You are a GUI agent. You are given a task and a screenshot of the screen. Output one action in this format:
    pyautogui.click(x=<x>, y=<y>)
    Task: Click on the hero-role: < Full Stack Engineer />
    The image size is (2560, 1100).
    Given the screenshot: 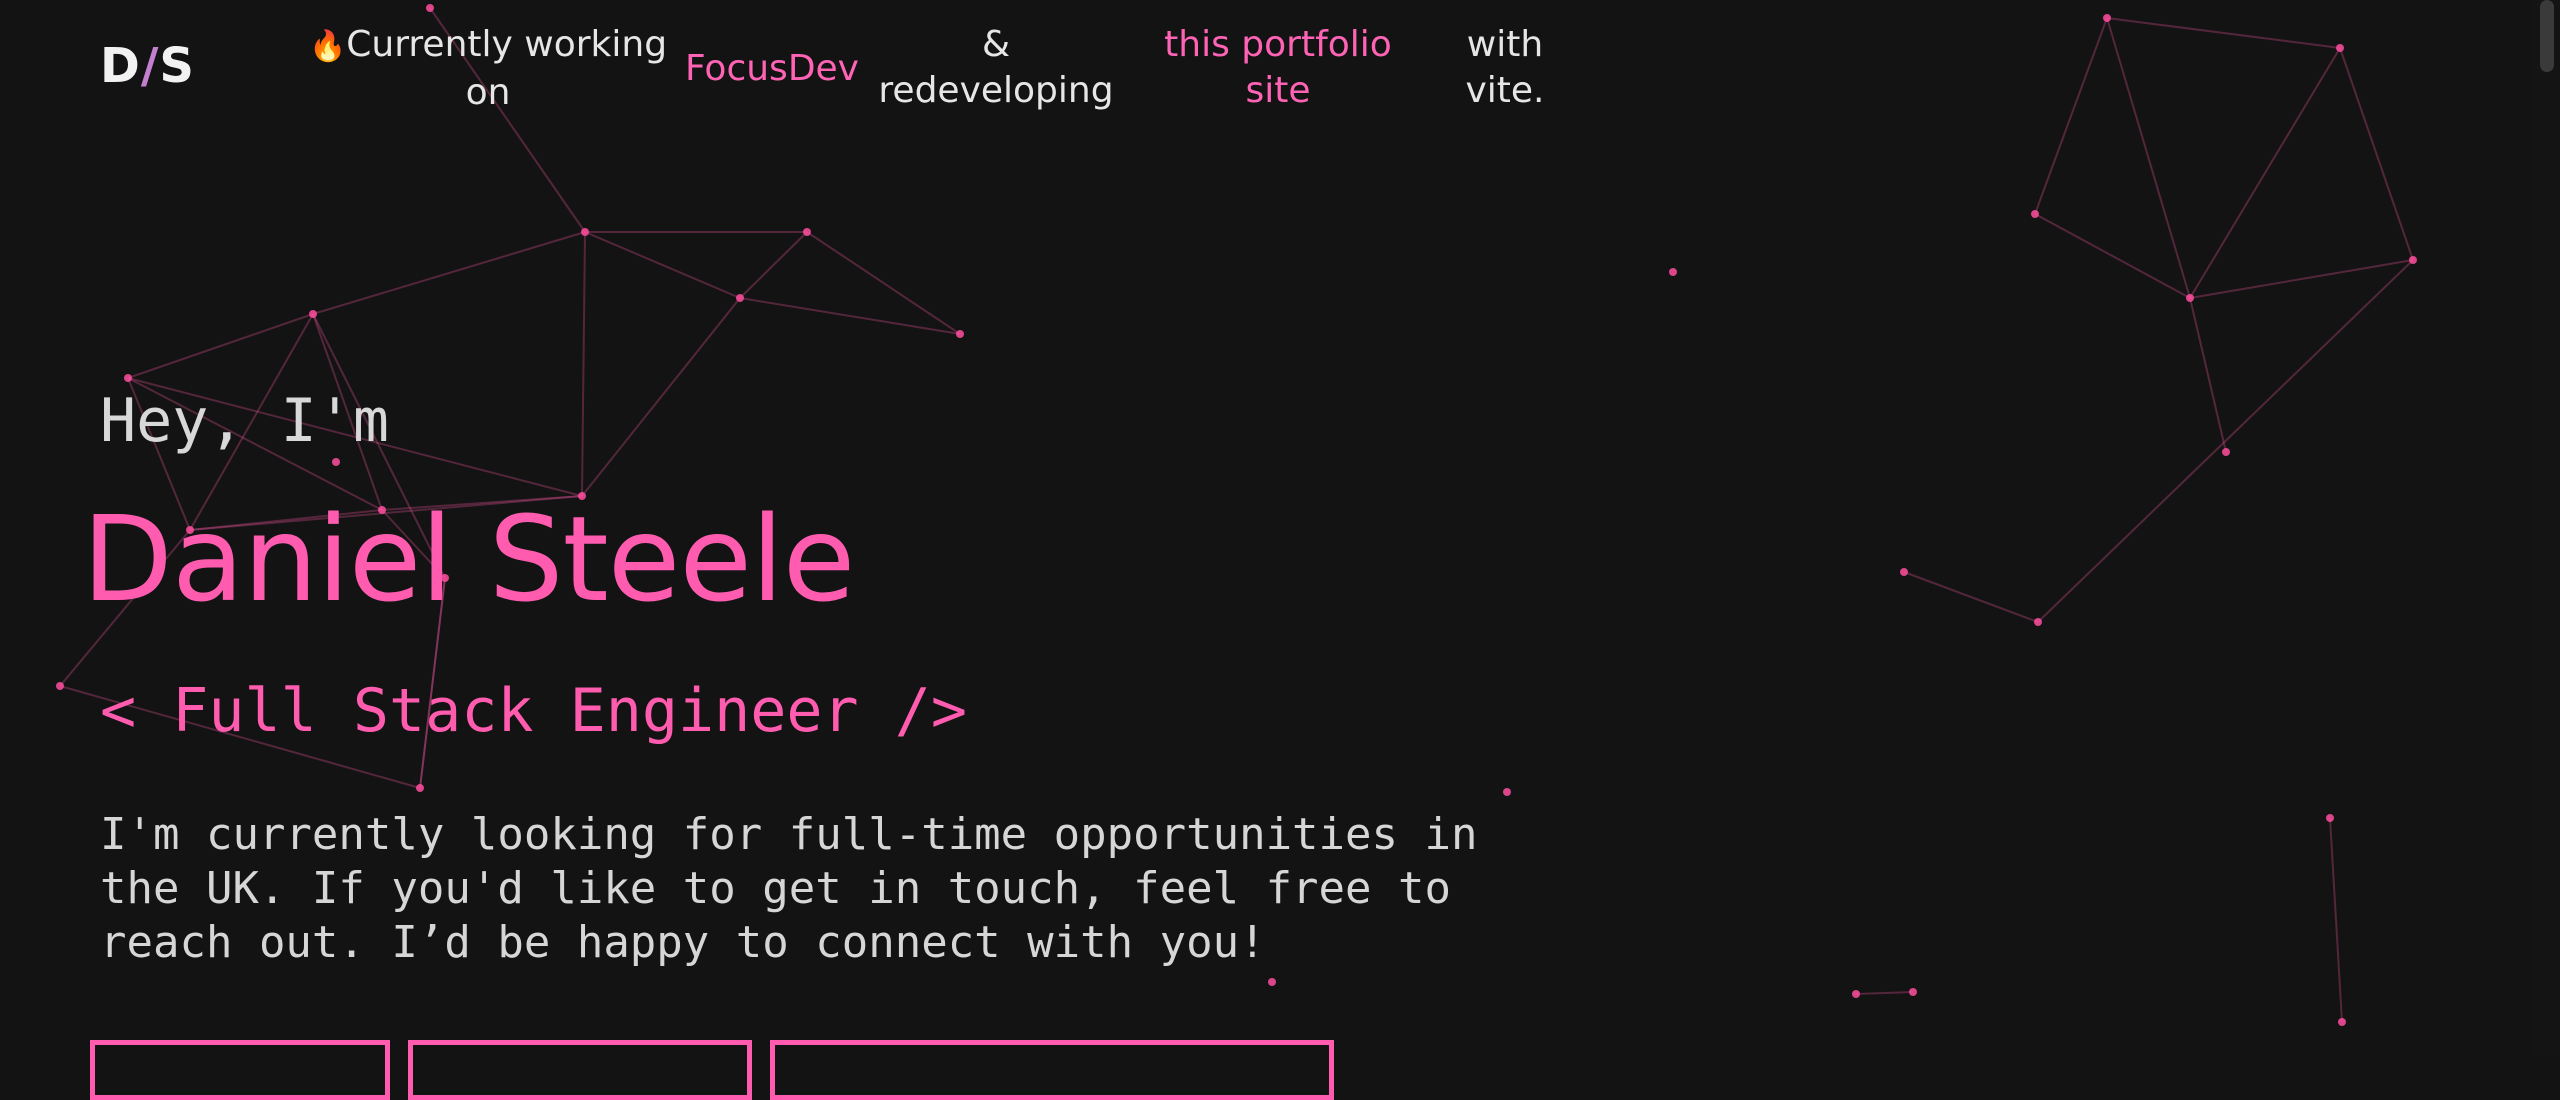 What is the action you would take?
    pyautogui.click(x=533, y=711)
    